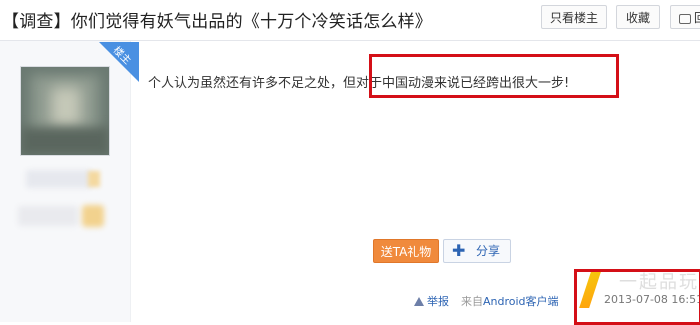  I want to click on share-button: ✚ 分享, so click(477, 251).